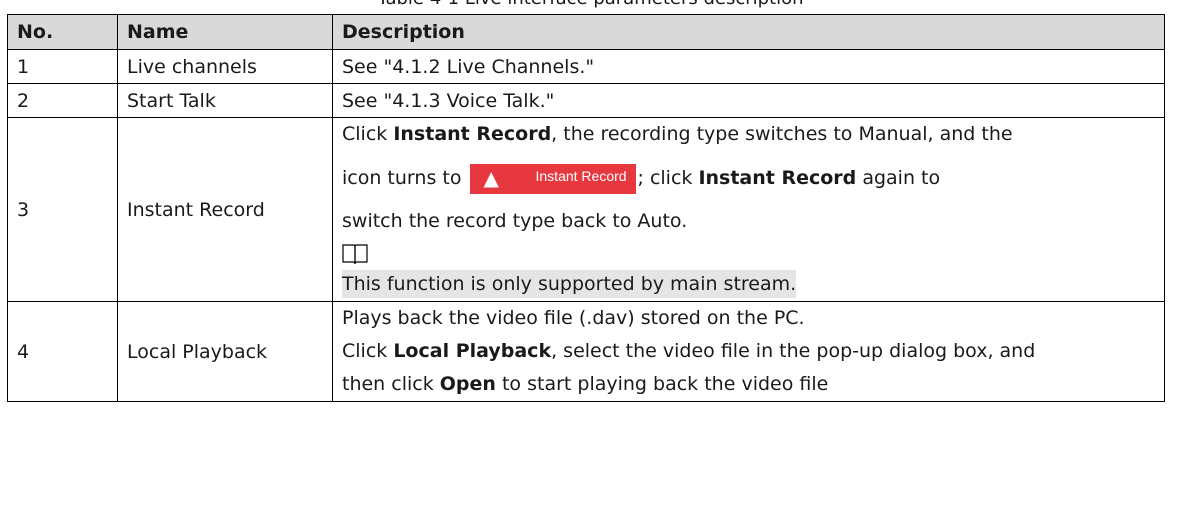 This screenshot has height=521, width=1181. I want to click on row-name: Instant Record, so click(225, 209).